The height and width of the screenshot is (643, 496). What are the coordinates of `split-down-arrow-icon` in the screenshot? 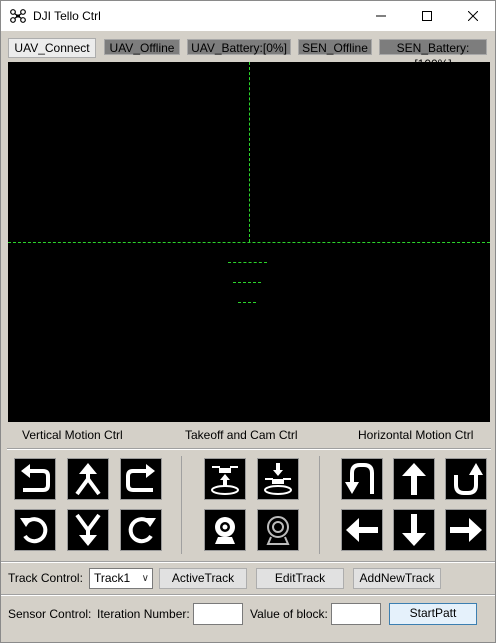 It's located at (88, 529).